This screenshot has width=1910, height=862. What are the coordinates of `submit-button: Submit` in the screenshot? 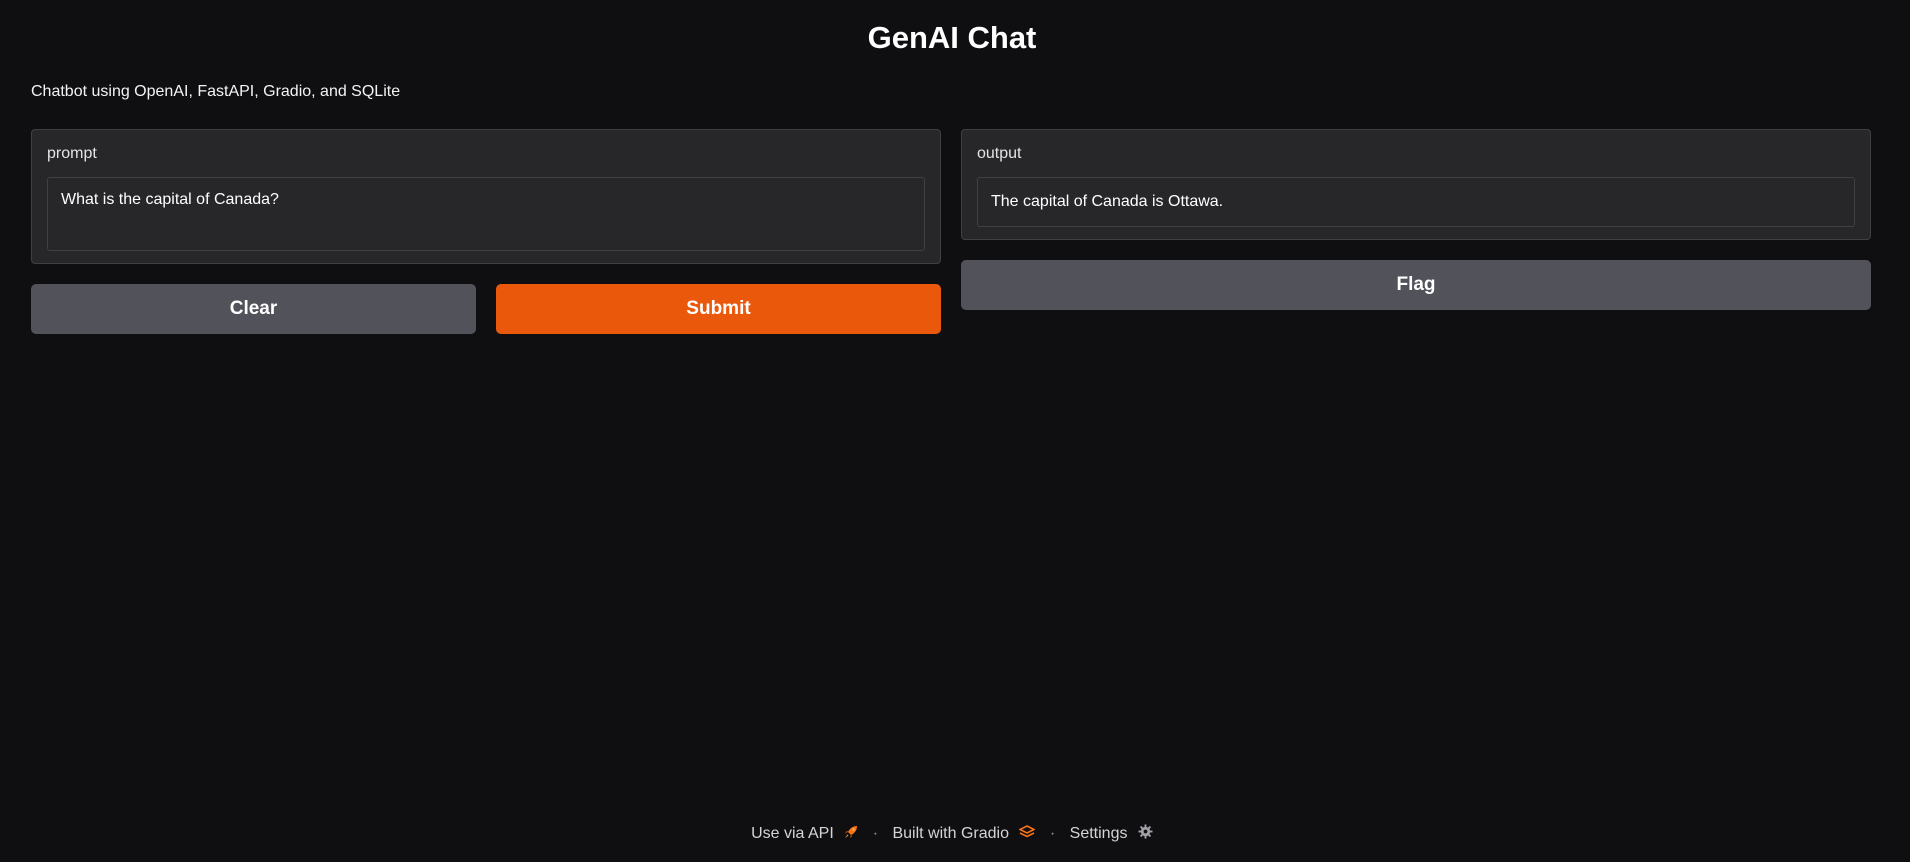 It's located at (718, 309).